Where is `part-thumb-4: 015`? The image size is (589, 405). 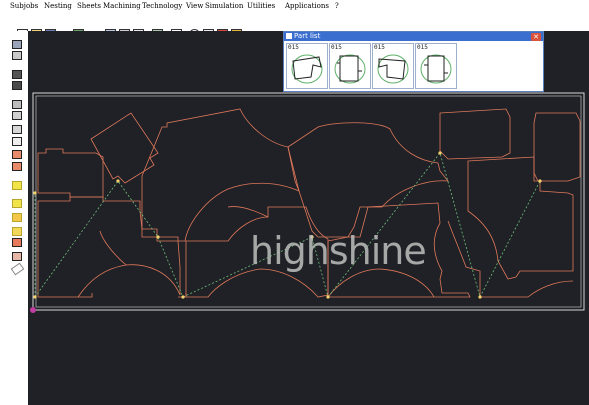 part-thumb-4: 015 is located at coordinates (436, 66).